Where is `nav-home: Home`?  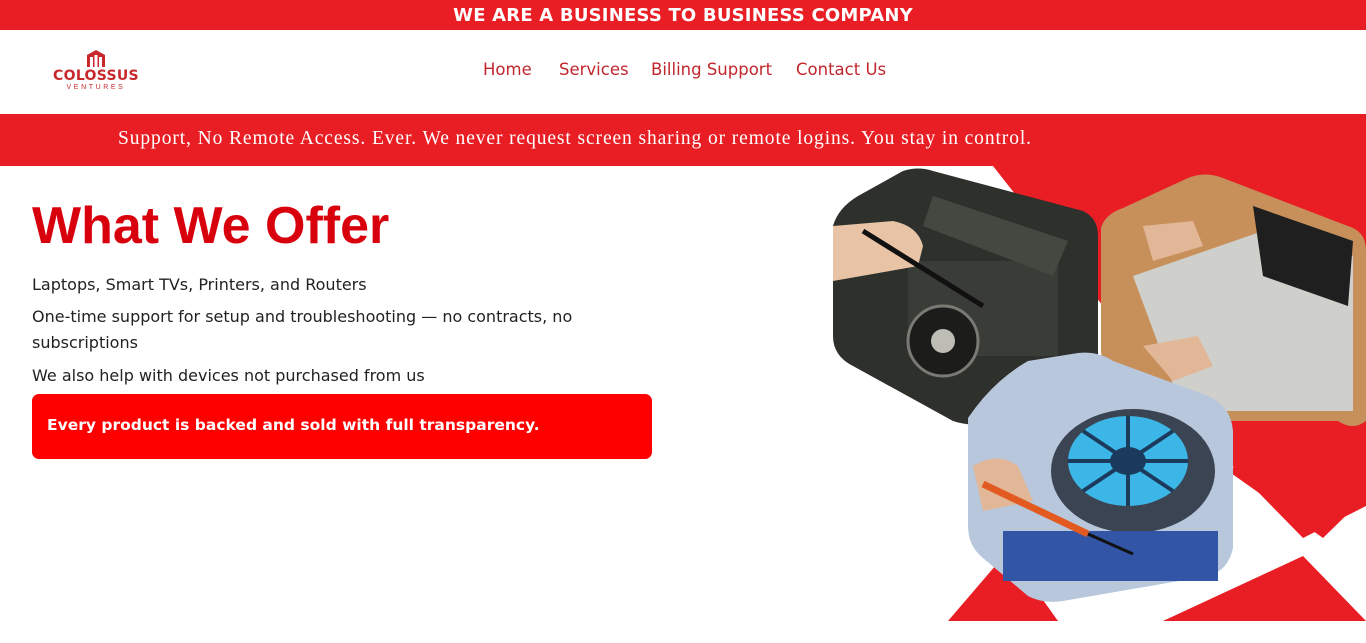
nav-home: Home is located at coordinates (507, 69).